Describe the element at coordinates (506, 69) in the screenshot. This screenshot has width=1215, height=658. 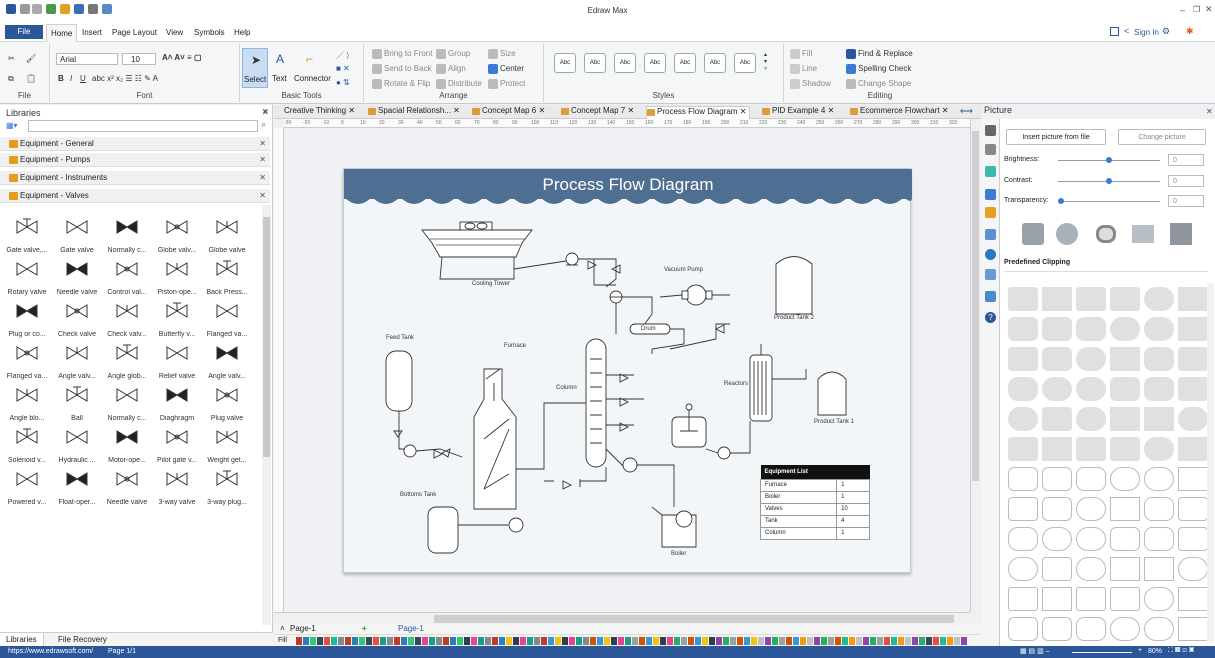
I see `center-button: Center` at that location.